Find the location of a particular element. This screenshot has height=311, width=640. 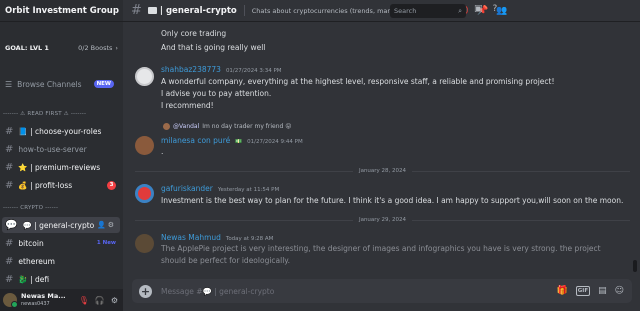

boost-count: 0/2 Boosts is located at coordinates (95, 48).